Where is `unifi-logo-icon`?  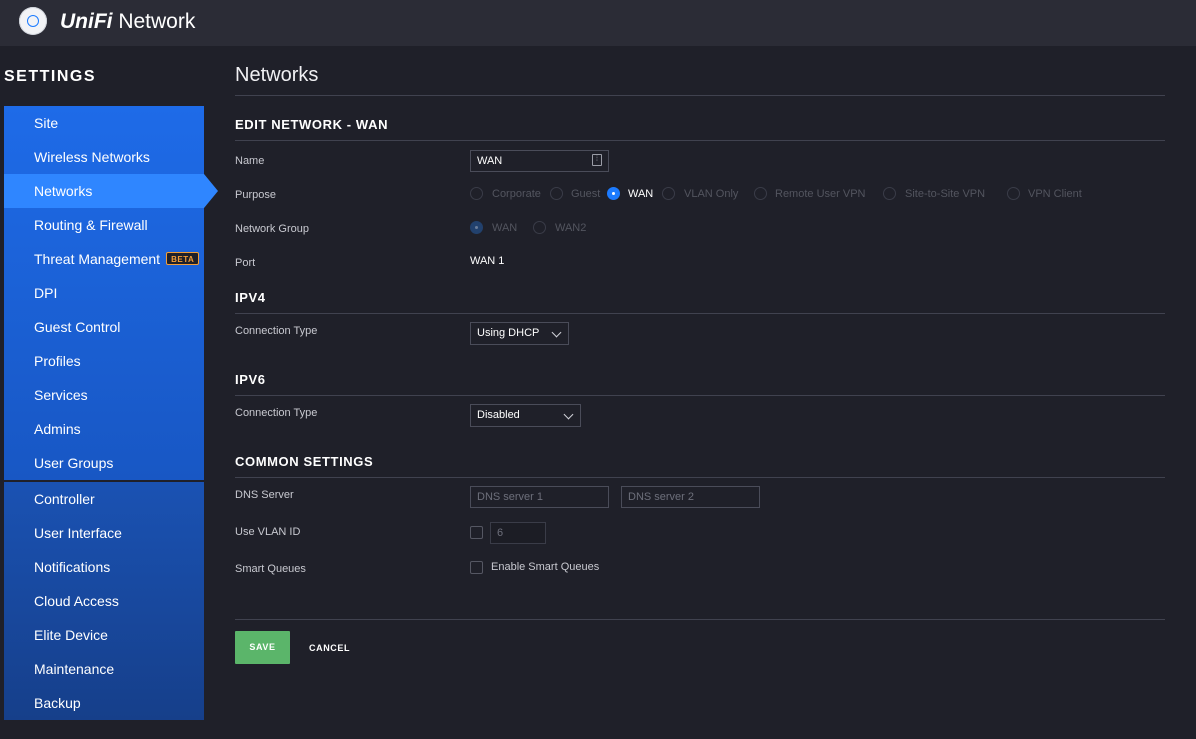
unifi-logo-icon is located at coordinates (33, 21).